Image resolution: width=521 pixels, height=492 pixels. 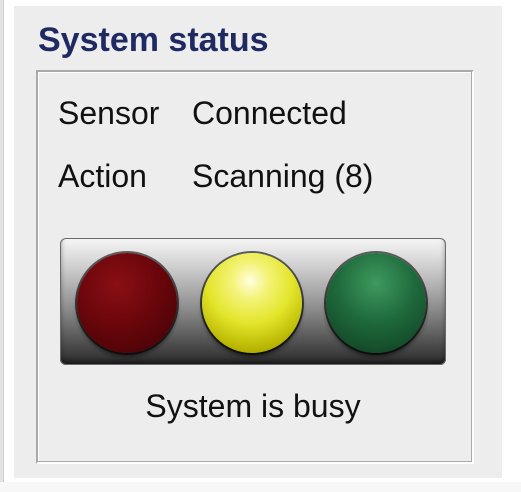 What do you see at coordinates (109, 113) in the screenshot?
I see `sensor-label: Sensor` at bounding box center [109, 113].